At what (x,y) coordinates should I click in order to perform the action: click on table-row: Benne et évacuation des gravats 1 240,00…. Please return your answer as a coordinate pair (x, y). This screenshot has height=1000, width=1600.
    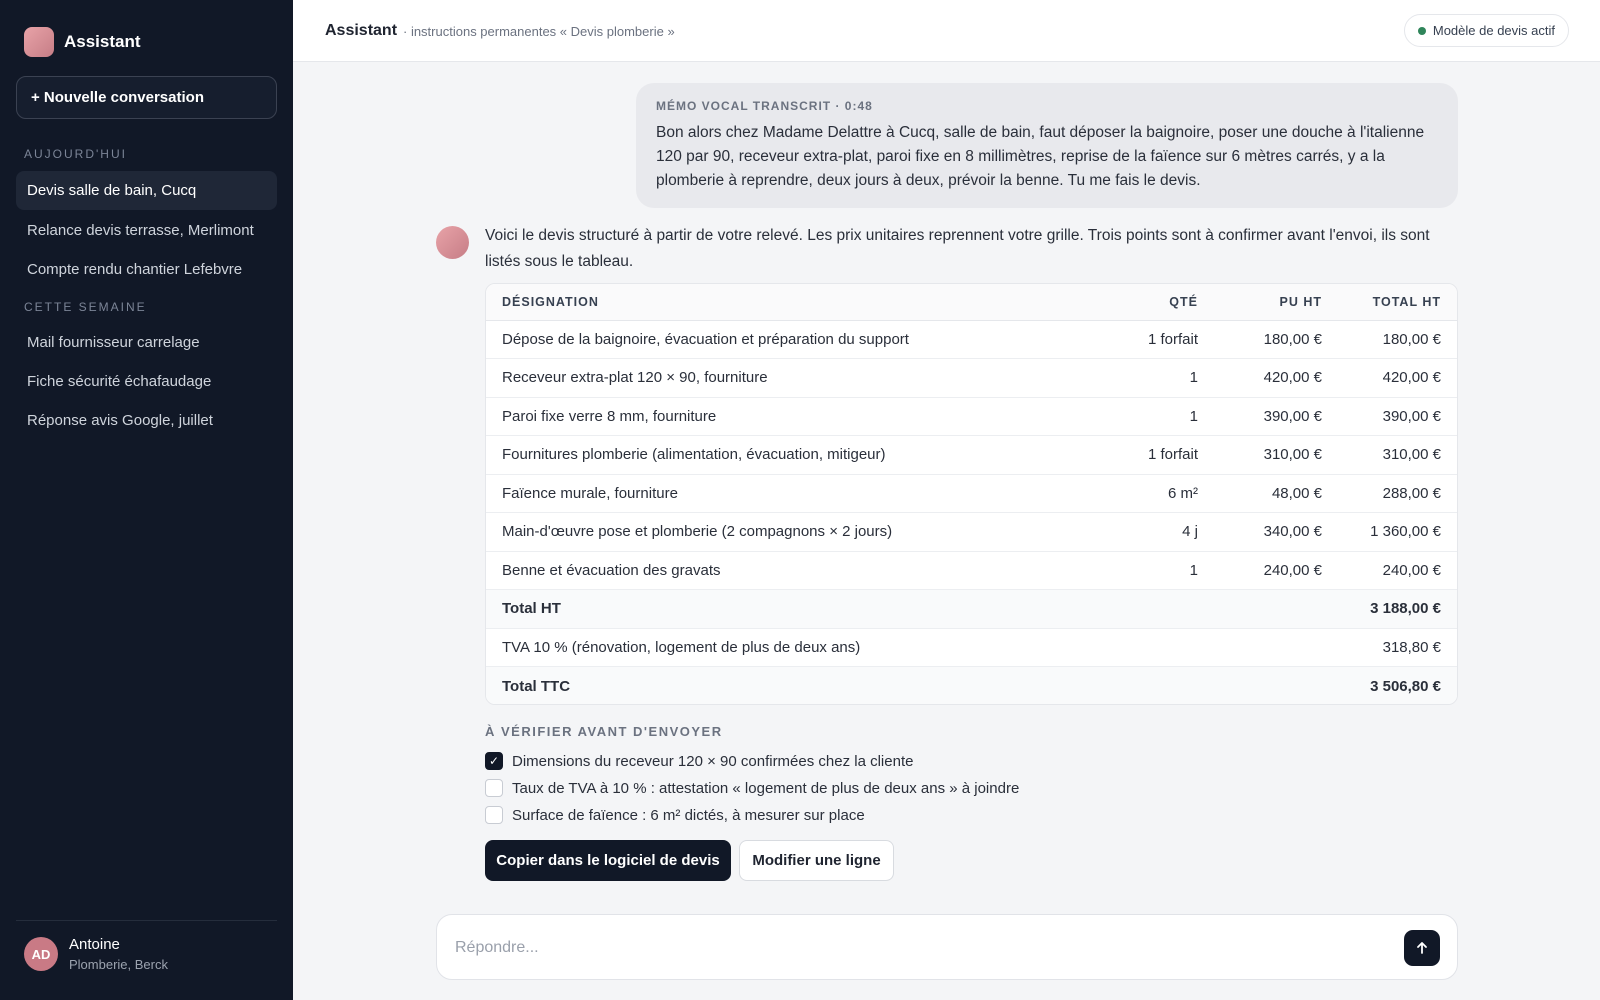
    Looking at the image, I should click on (971, 570).